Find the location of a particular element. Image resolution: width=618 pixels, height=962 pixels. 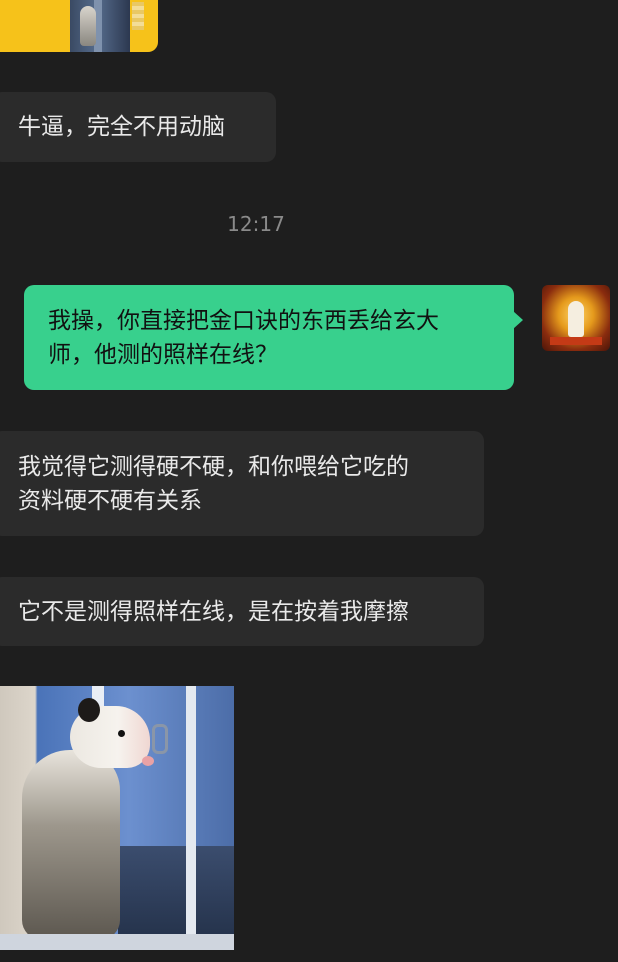

user-avatar is located at coordinates (576, 318).